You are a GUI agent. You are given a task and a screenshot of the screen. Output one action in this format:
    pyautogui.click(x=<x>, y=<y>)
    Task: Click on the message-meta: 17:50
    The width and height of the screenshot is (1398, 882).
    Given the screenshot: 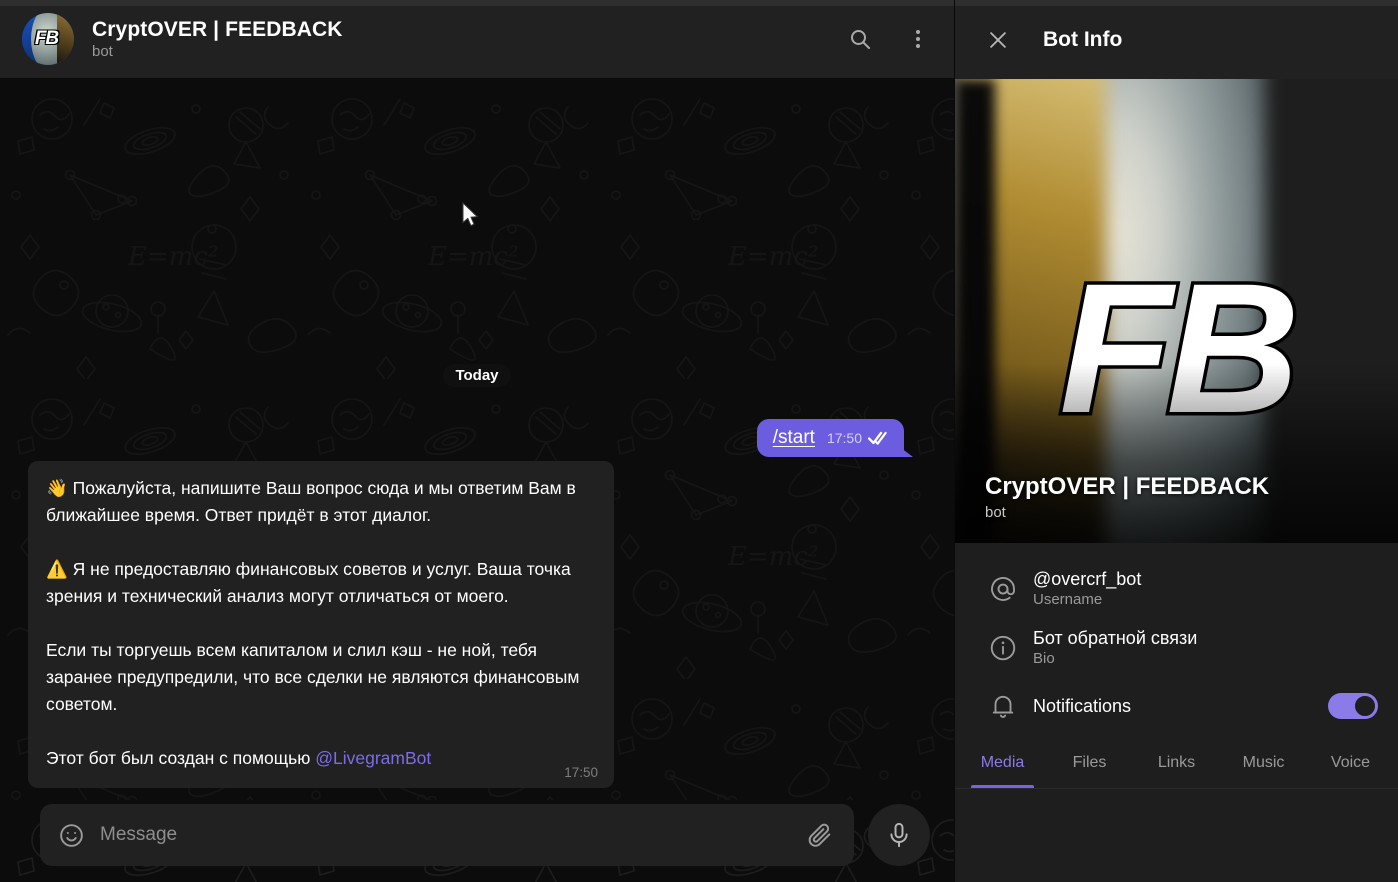 What is the action you would take?
    pyautogui.click(x=858, y=438)
    